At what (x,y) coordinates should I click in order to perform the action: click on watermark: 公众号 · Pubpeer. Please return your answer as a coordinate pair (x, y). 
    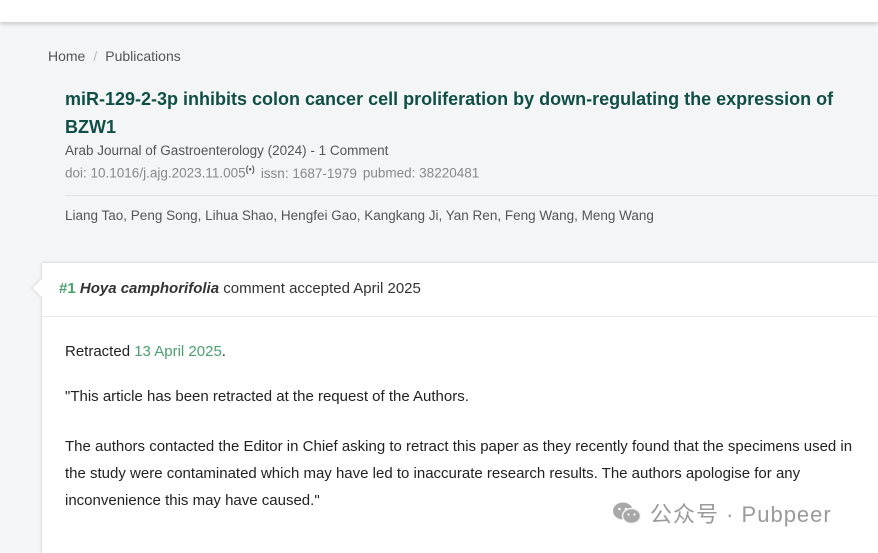
    Looking at the image, I should click on (722, 513).